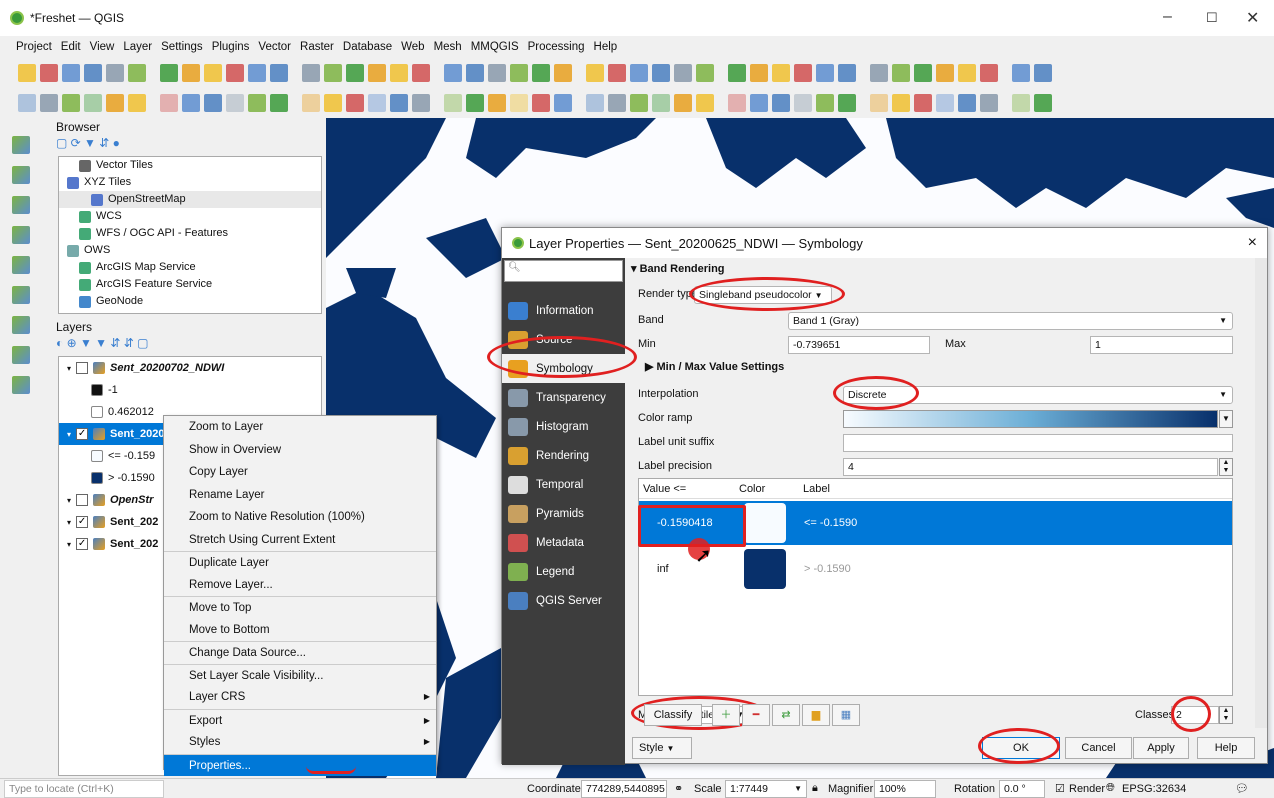  Describe the element at coordinates (678, 788) in the screenshot. I see `toggle-extents-icon: ⚭` at that location.